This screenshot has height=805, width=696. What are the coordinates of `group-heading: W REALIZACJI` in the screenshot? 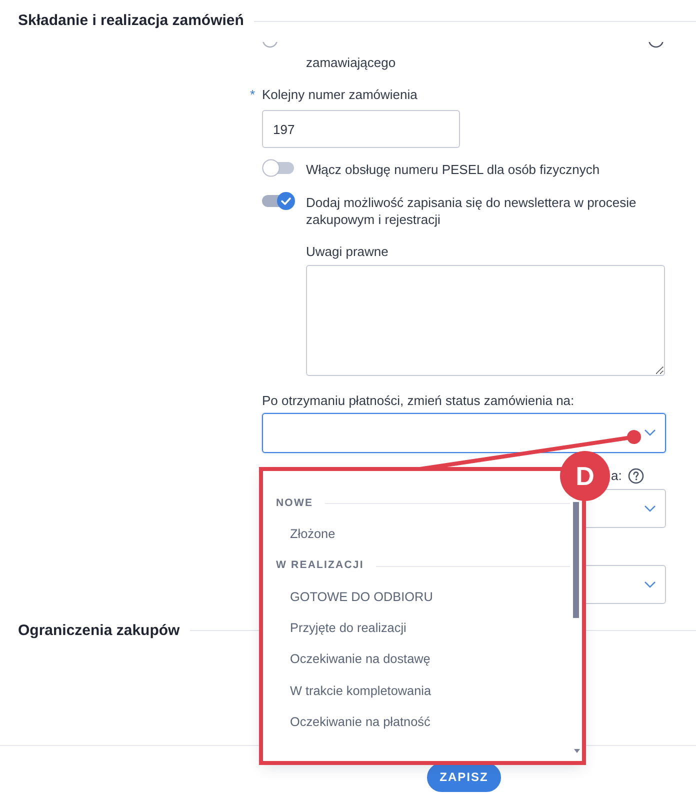 It's located at (320, 566).